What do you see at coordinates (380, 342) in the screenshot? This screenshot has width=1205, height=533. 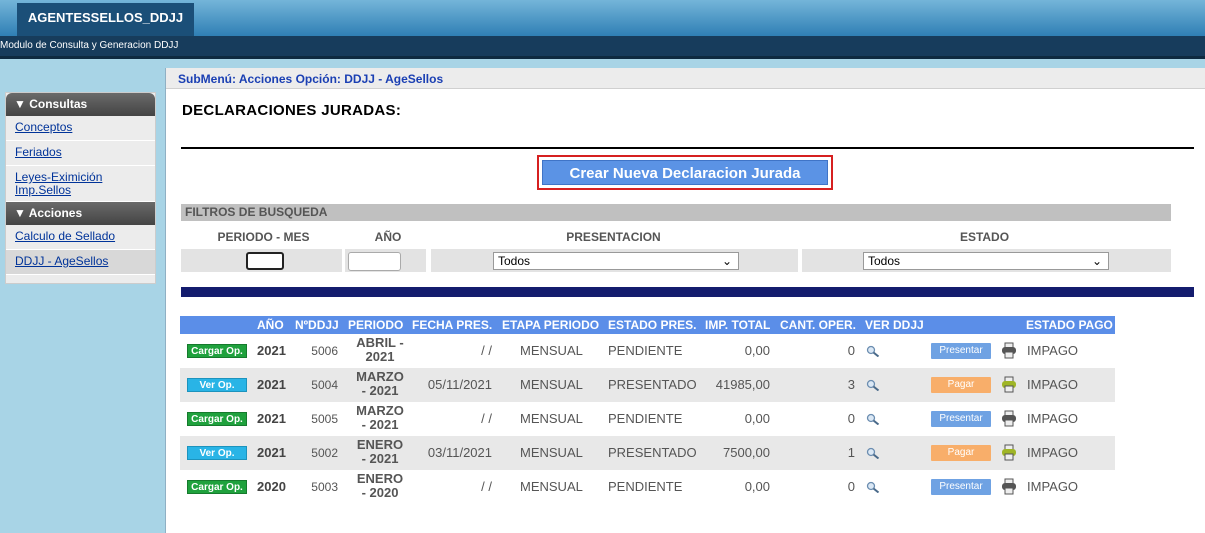 I see `periodo-line1: ABRIL -` at bounding box center [380, 342].